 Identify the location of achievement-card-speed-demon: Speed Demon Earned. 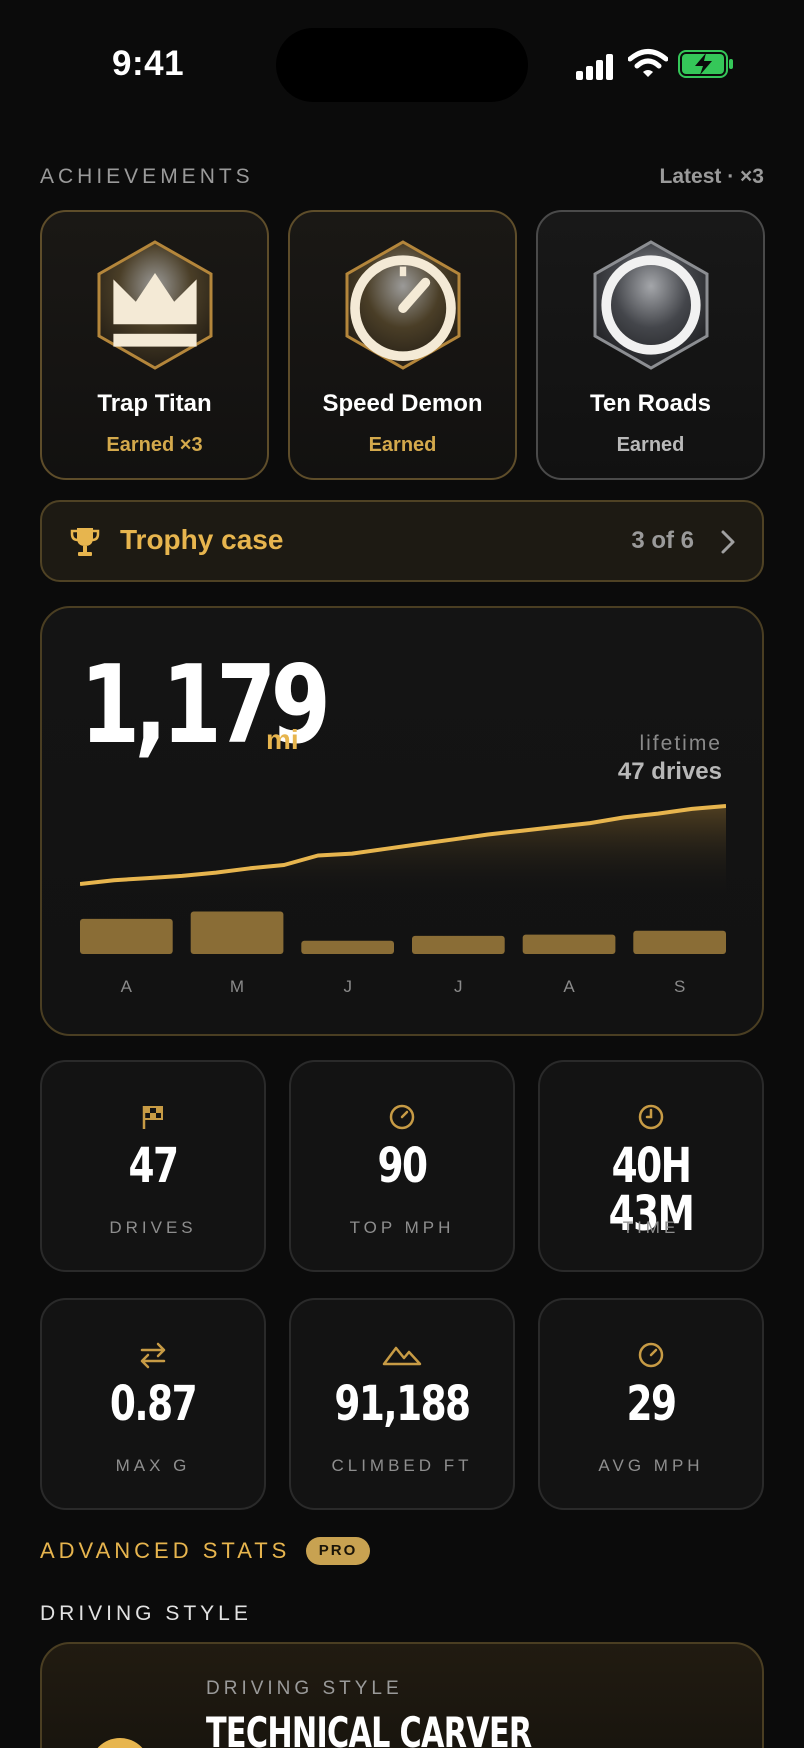
(402, 345).